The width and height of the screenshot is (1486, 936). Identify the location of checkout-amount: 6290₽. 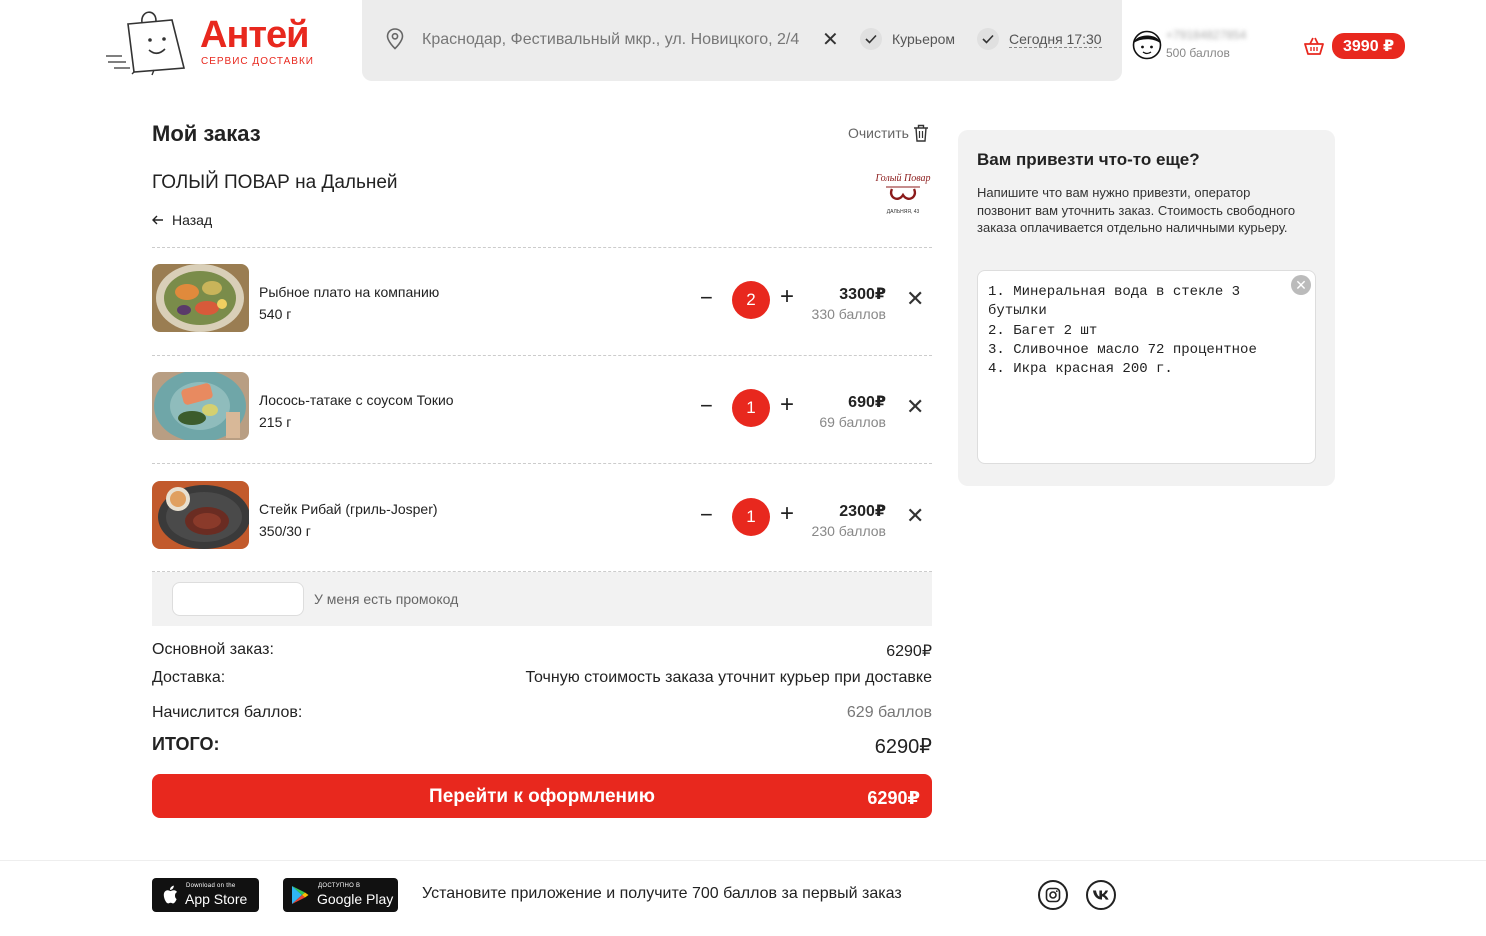
(893, 798).